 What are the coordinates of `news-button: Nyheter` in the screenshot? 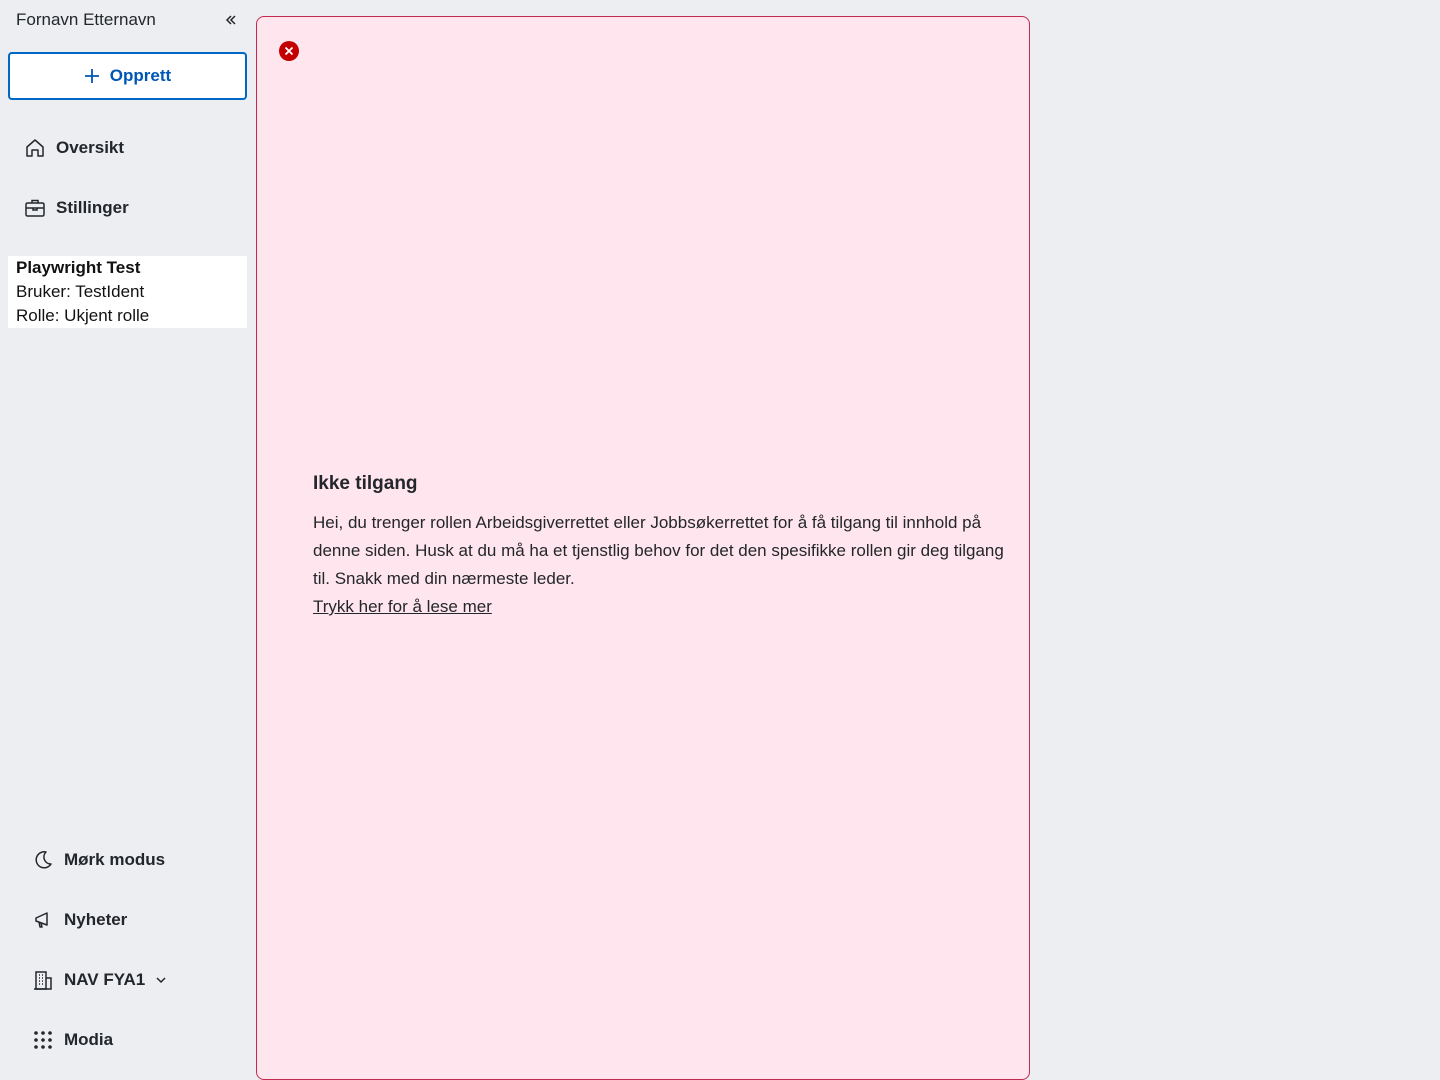 It's located at (132, 920).